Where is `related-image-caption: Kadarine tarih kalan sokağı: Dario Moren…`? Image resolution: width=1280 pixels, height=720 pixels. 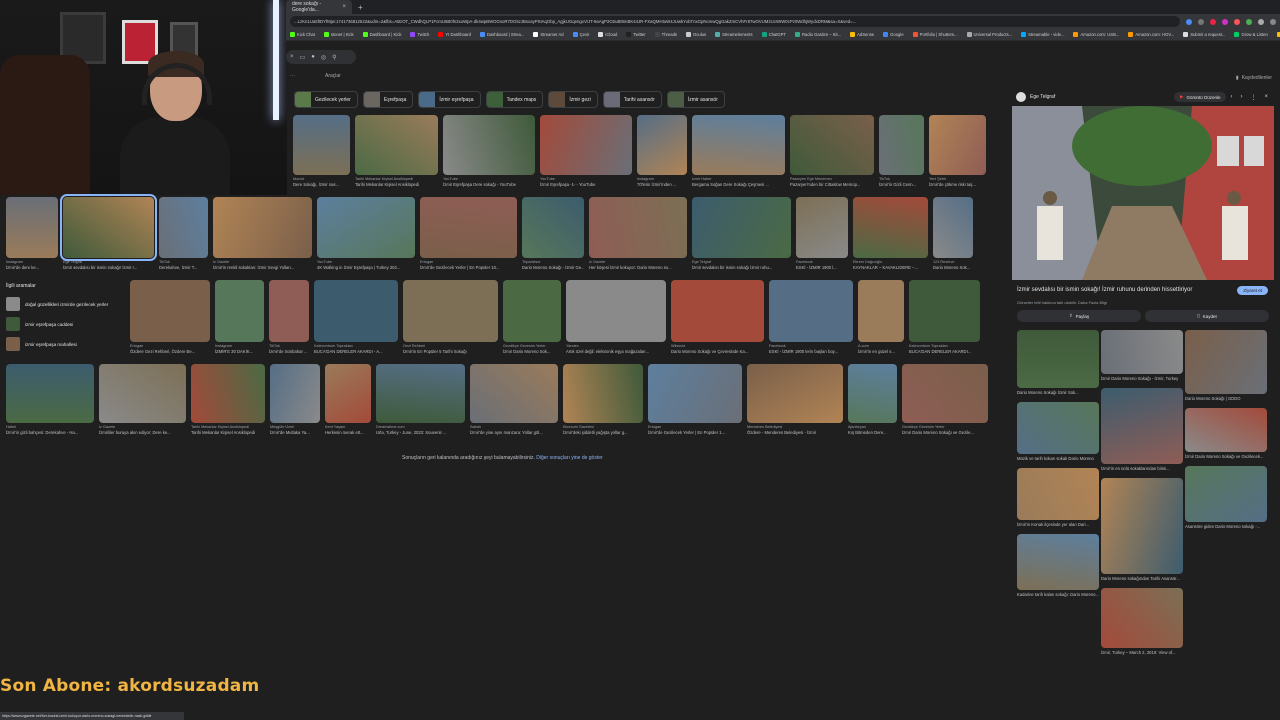
related-image-caption: Kadarine tarih kalan sokağı: Dario Moren… is located at coordinates (1058, 594).